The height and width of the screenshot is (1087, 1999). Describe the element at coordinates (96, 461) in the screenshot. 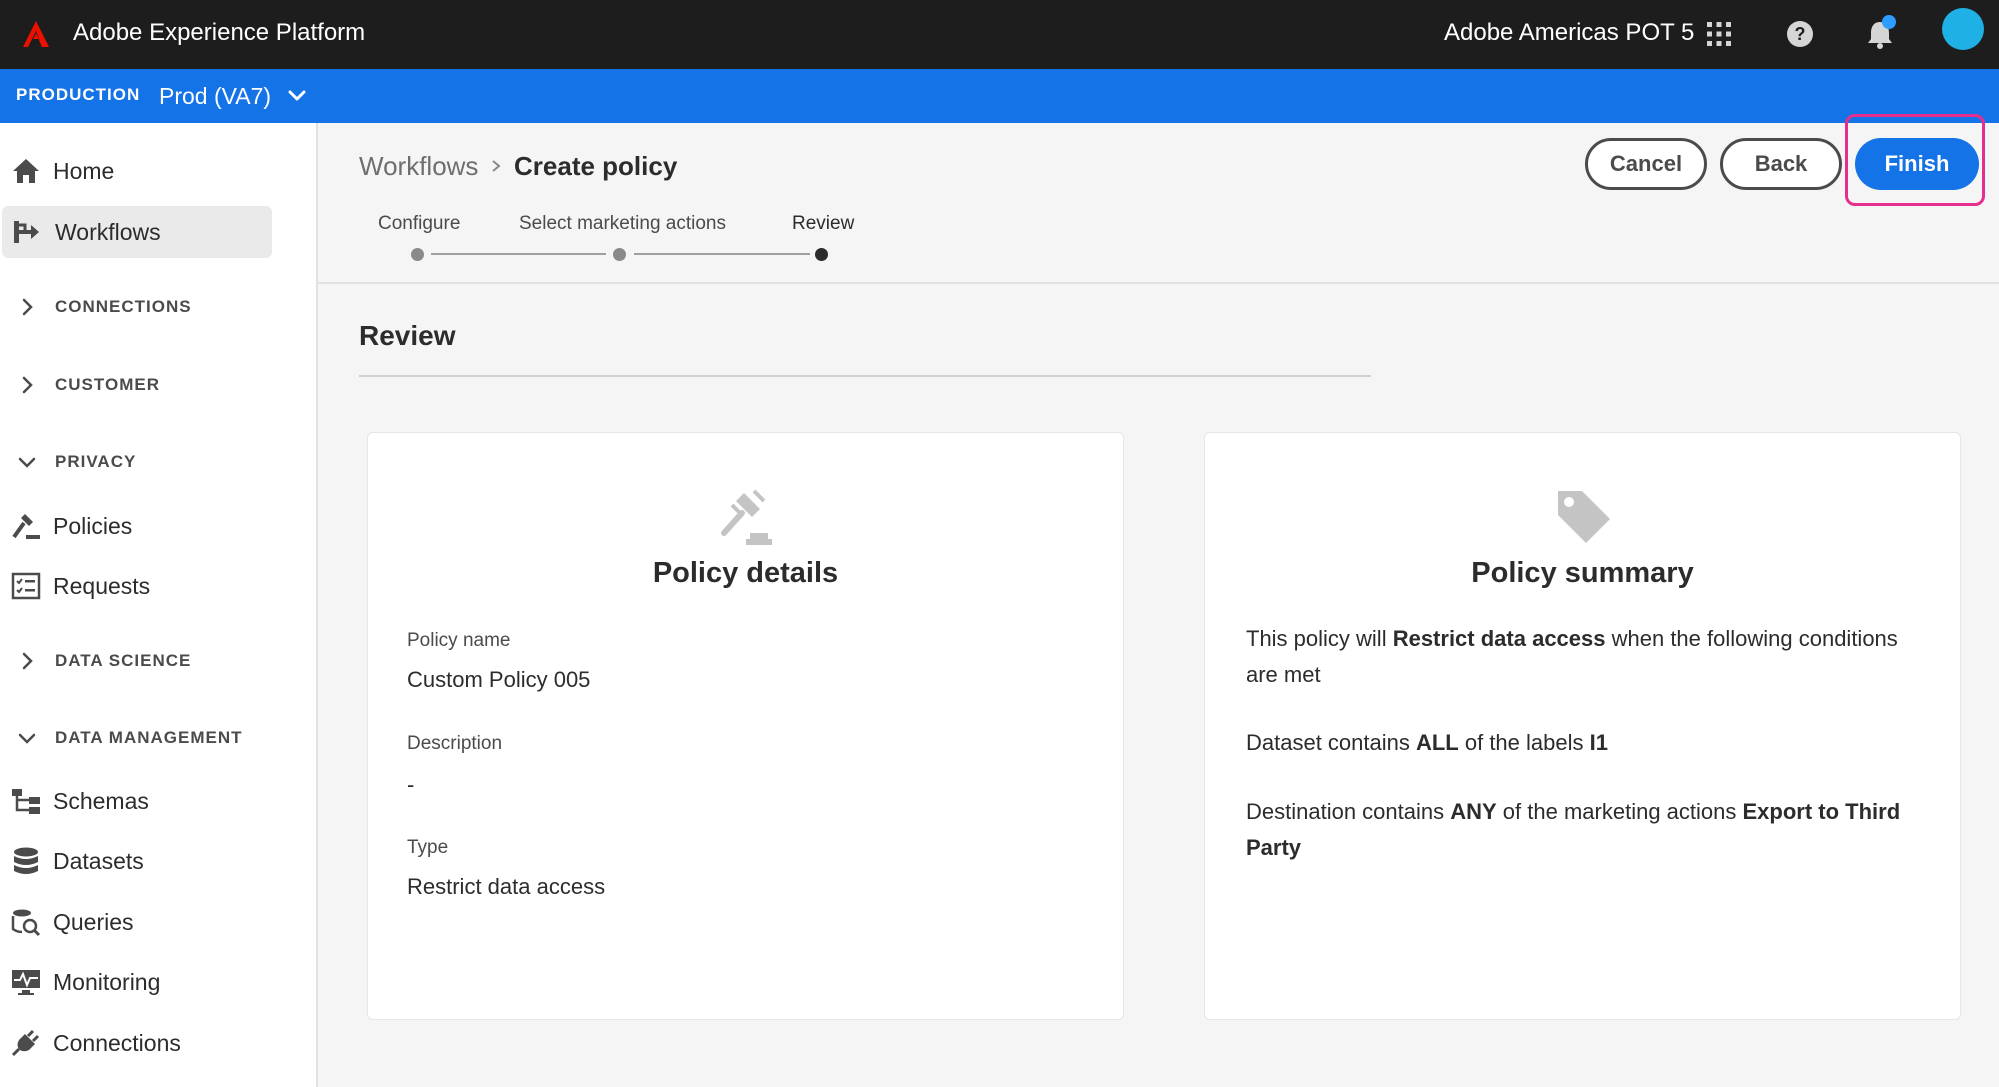

I see `section-label: PRIVACY` at that location.